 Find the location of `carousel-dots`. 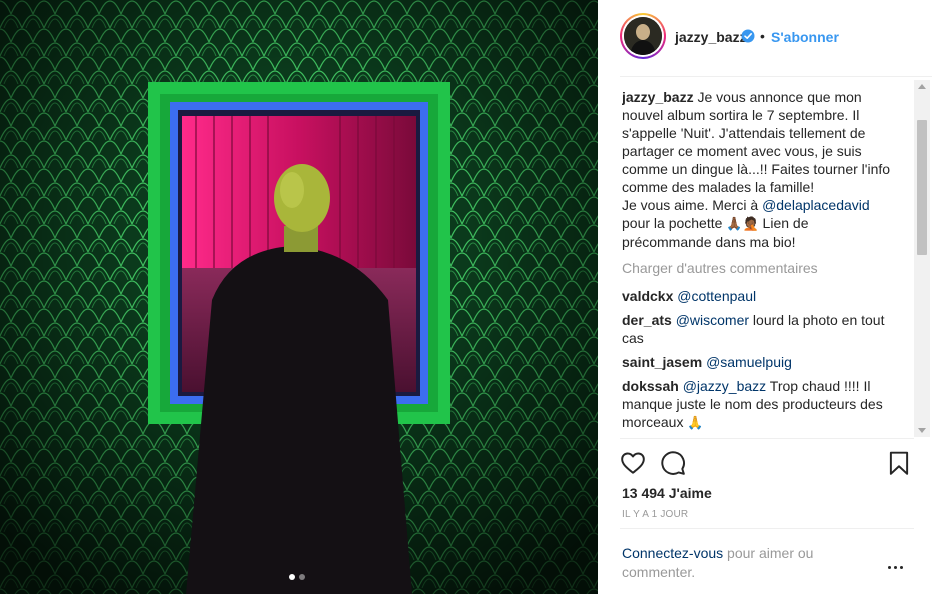

carousel-dots is located at coordinates (297, 577).